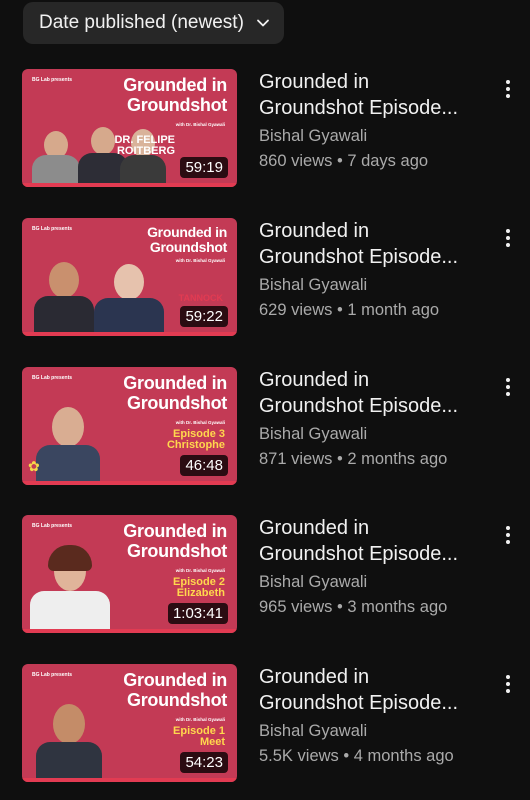  What do you see at coordinates (199, 587) in the screenshot?
I see `thumbnail-episode: Episode 2 Elizabeth` at bounding box center [199, 587].